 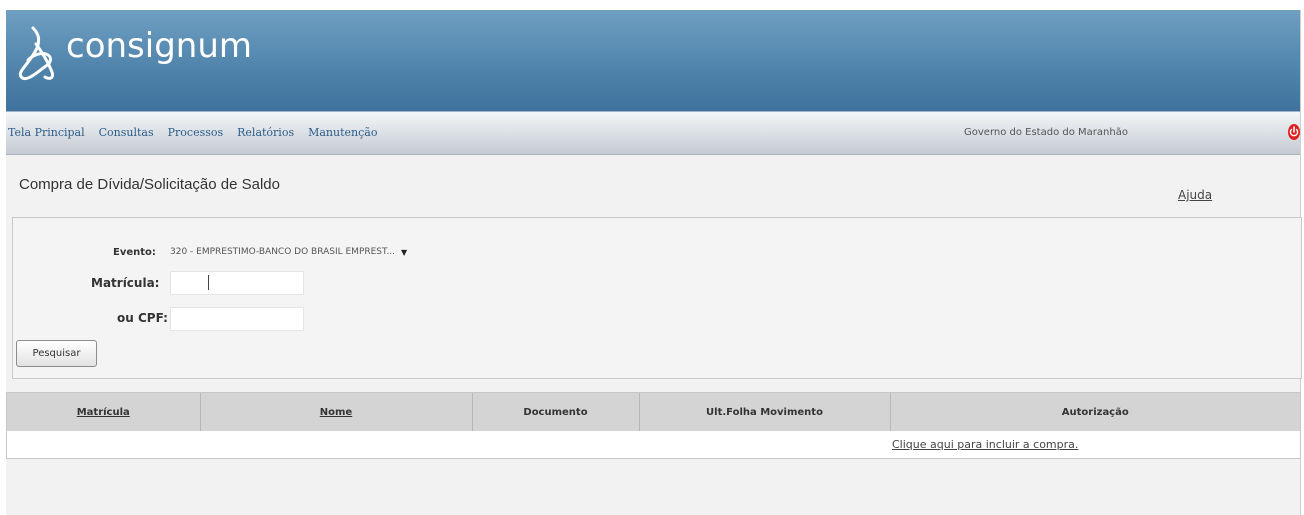 I want to click on search-button: Pesquisar, so click(x=56, y=353).